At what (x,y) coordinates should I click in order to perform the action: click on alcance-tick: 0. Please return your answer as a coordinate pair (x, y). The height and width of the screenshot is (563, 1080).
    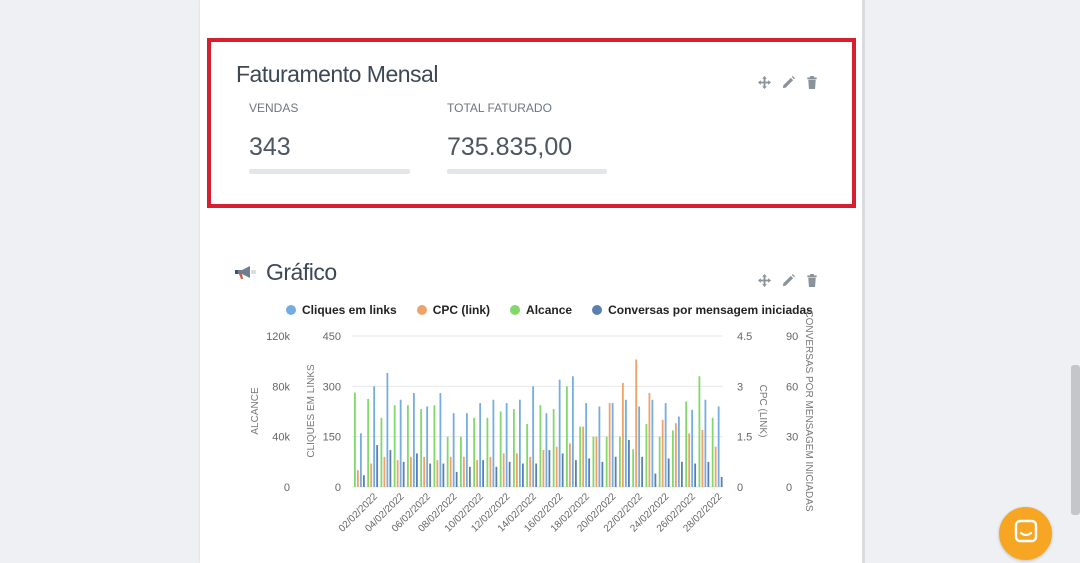
    Looking at the image, I should click on (287, 488).